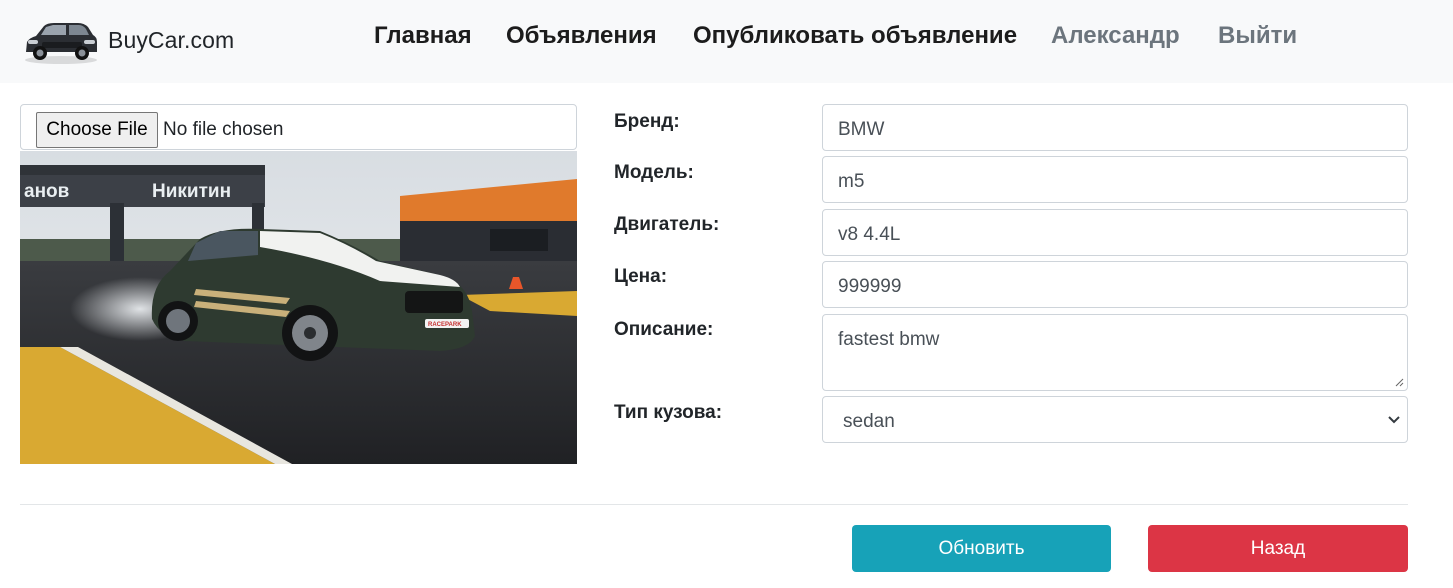 This screenshot has width=1453, height=588. Describe the element at coordinates (423, 36) in the screenshot. I see `nav-home-link: Главная` at that location.